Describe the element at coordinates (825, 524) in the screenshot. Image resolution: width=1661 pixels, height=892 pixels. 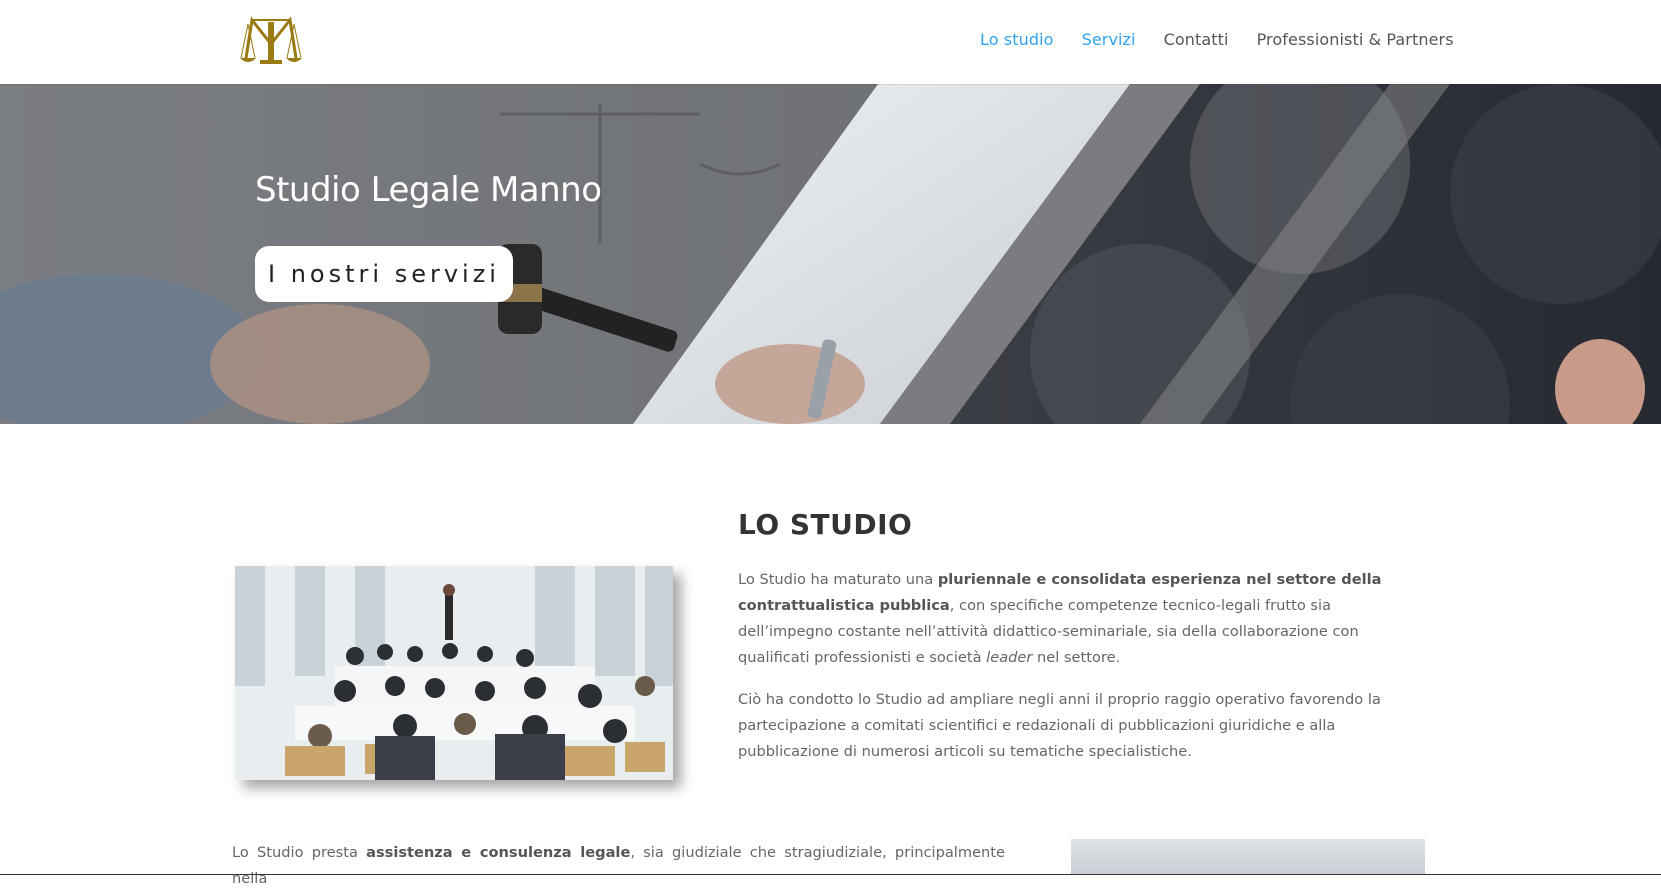
I see `section-title-lo-studio: LO STUDIO` at that location.